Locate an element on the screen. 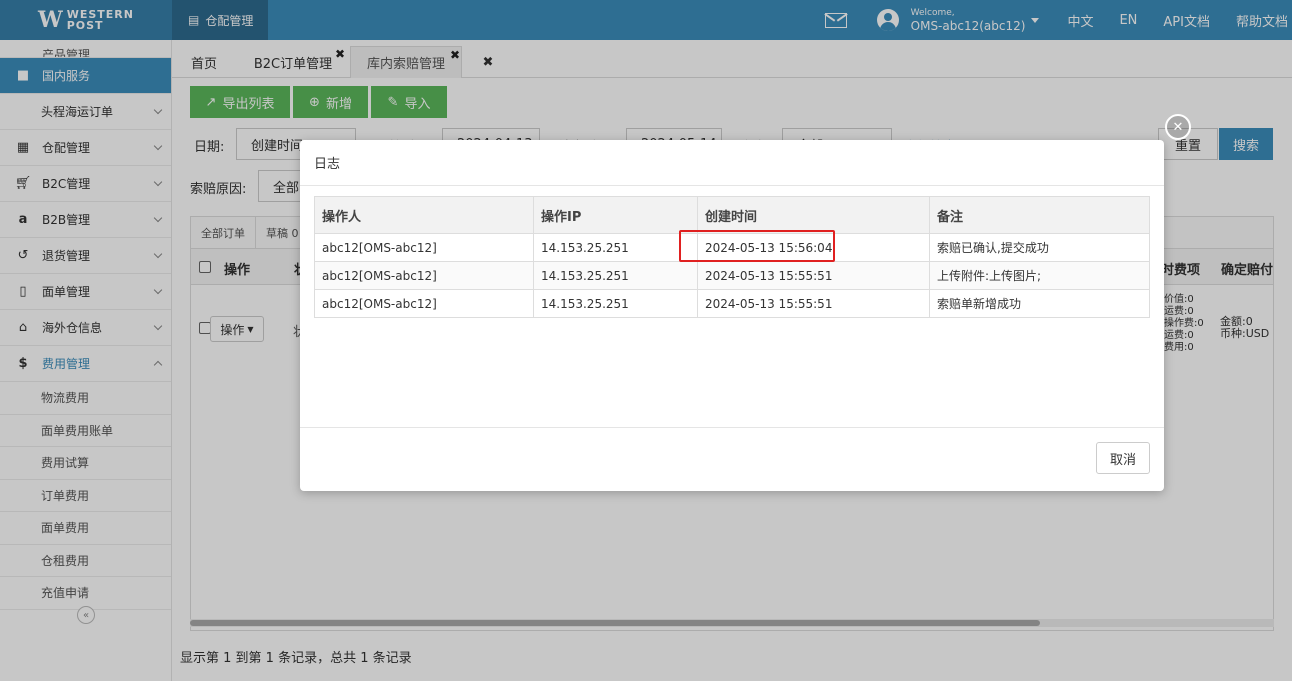 This screenshot has height=681, width=1292. log-dialog-title: 日志 is located at coordinates (732, 163).